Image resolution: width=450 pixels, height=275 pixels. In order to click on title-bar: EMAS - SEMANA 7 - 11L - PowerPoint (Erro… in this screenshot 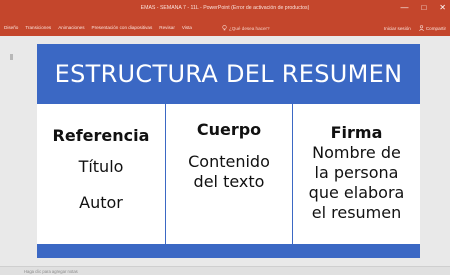, I will do `click(225, 11)`.